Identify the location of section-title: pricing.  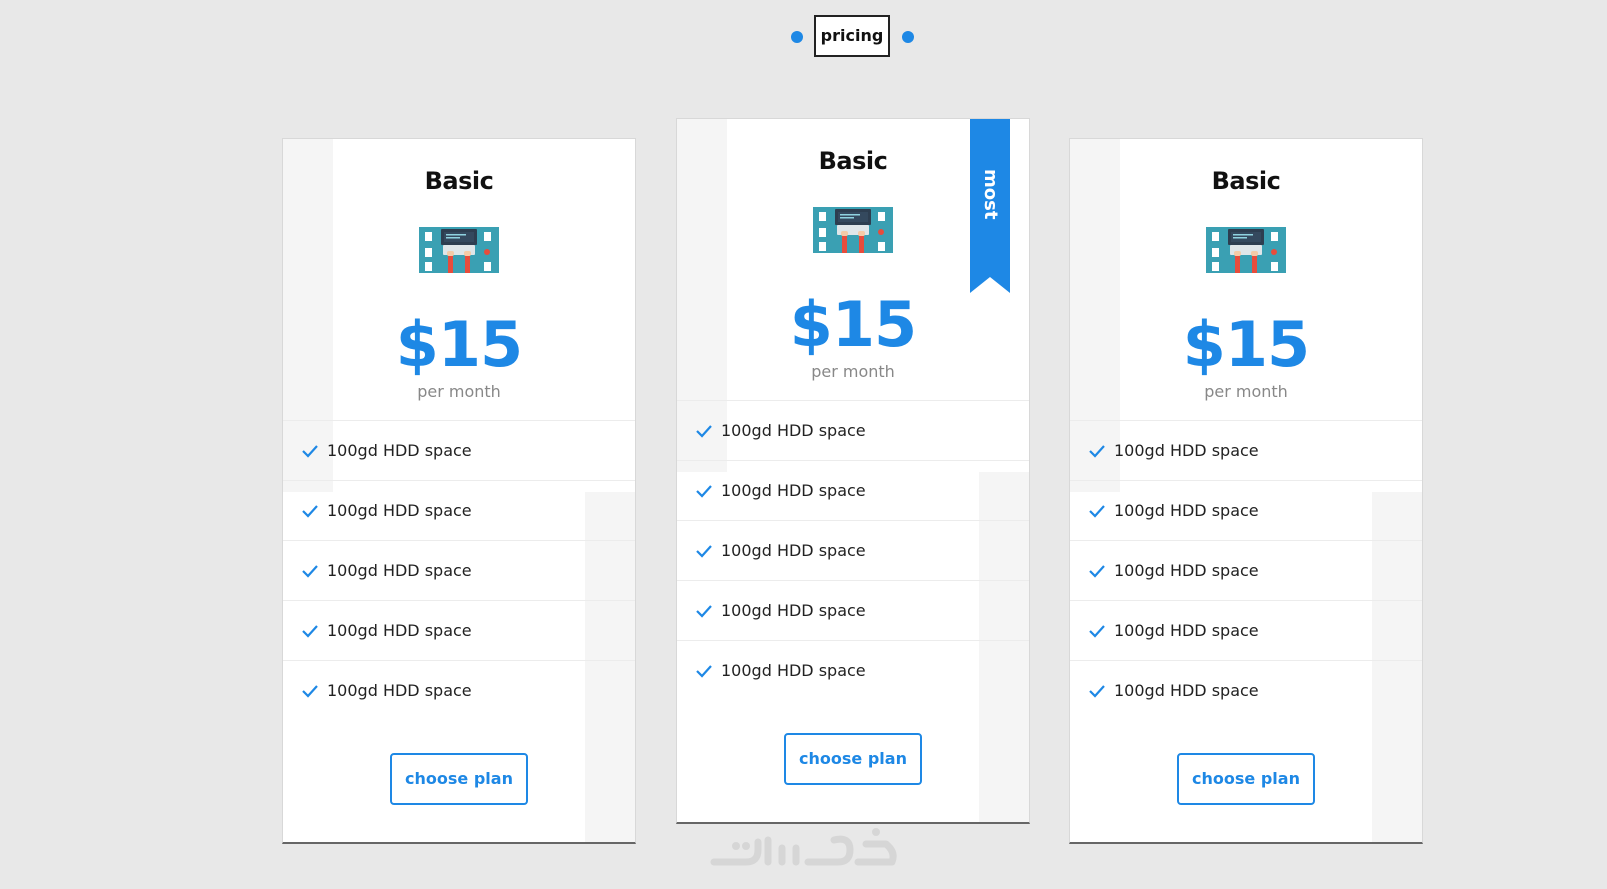
(852, 36).